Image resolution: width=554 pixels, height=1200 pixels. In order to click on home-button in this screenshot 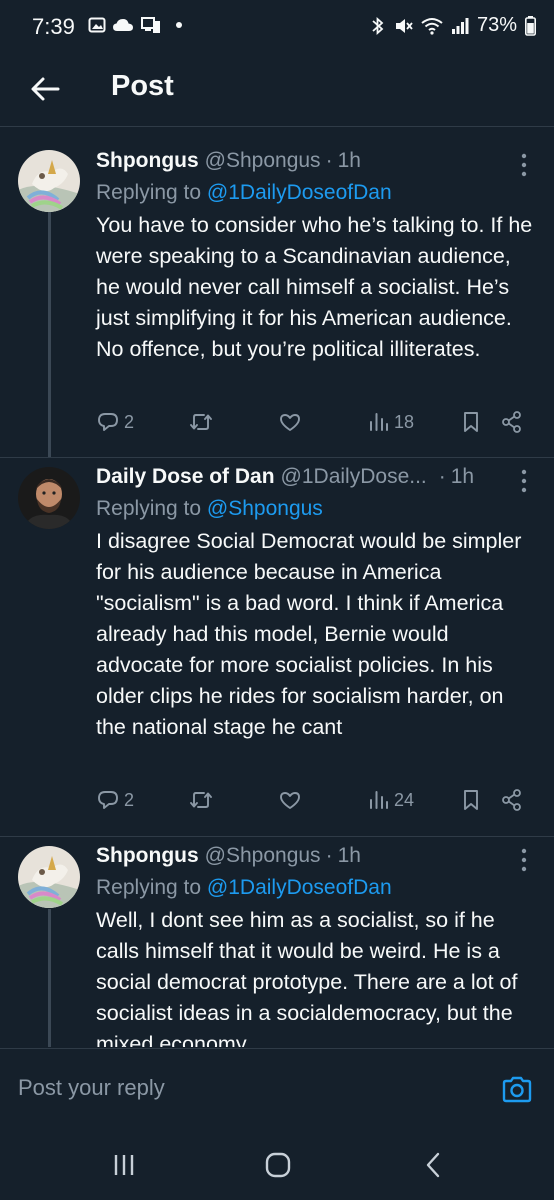, I will do `click(278, 1165)`.